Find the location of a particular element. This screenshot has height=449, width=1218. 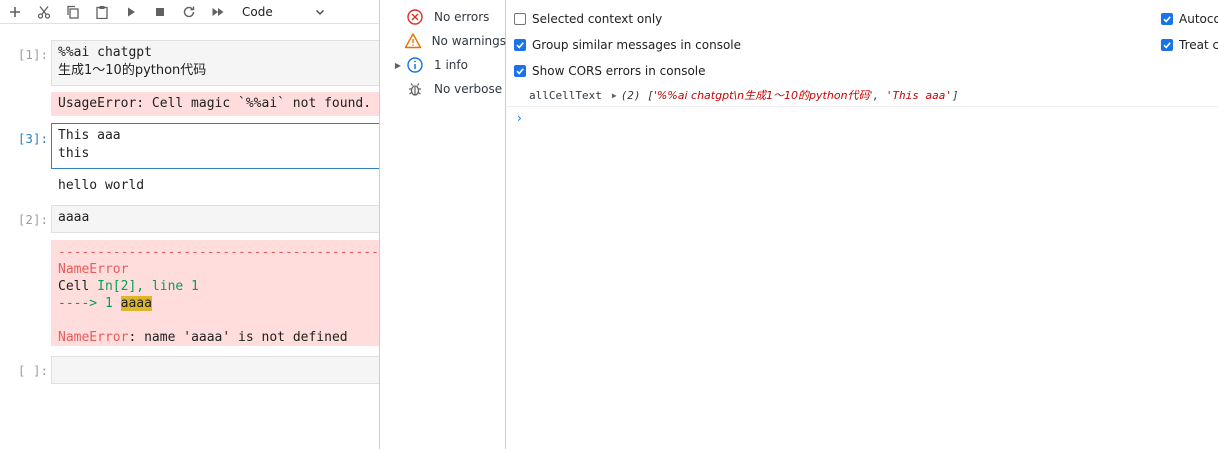

scissors-icon is located at coordinates (43, 12).